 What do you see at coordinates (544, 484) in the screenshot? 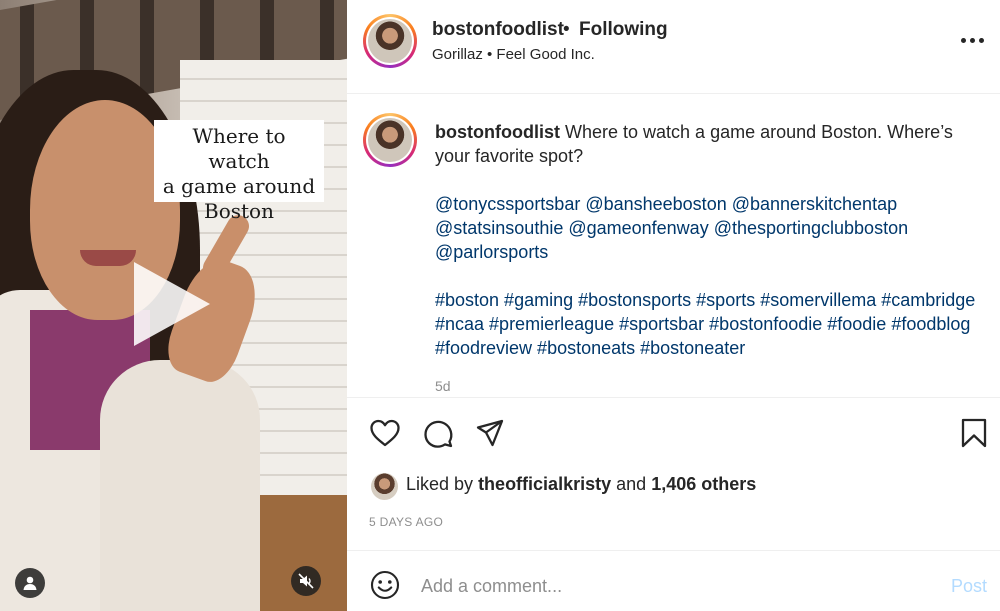
I see `liker-username: theofficialkristy` at bounding box center [544, 484].